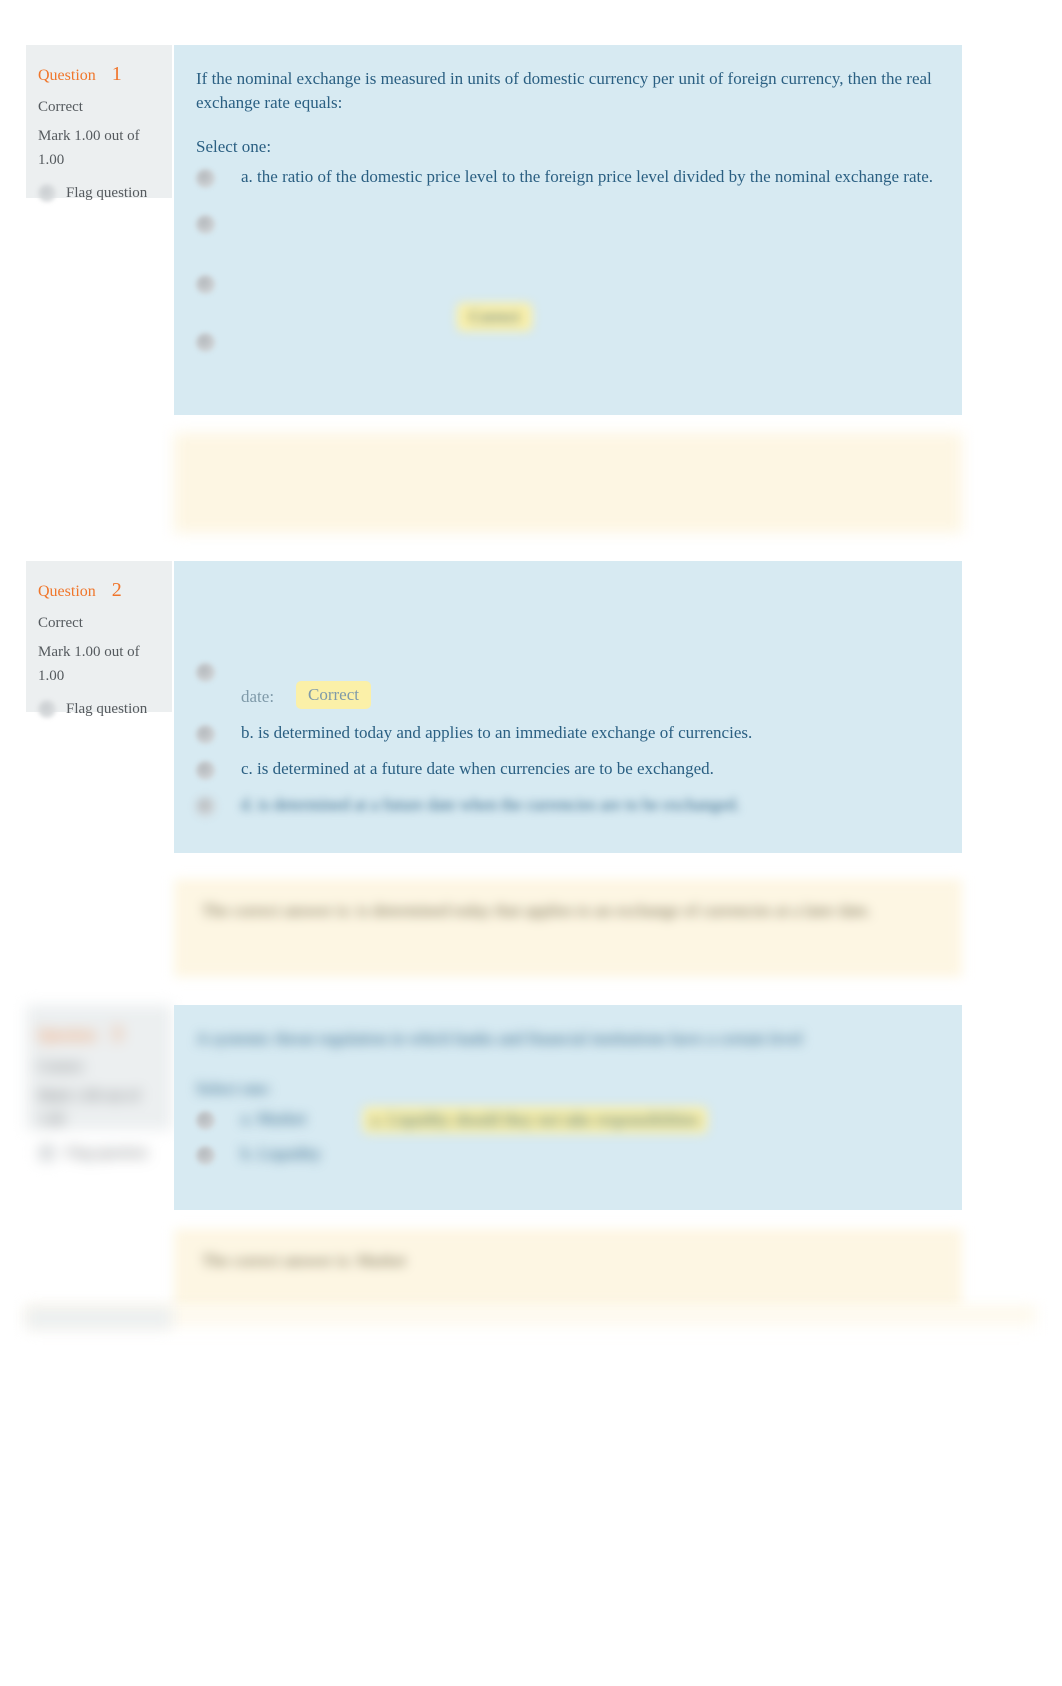 Image resolution: width=1062 pixels, height=1686 pixels. I want to click on select-one-prompt-1: Select one:, so click(234, 147).